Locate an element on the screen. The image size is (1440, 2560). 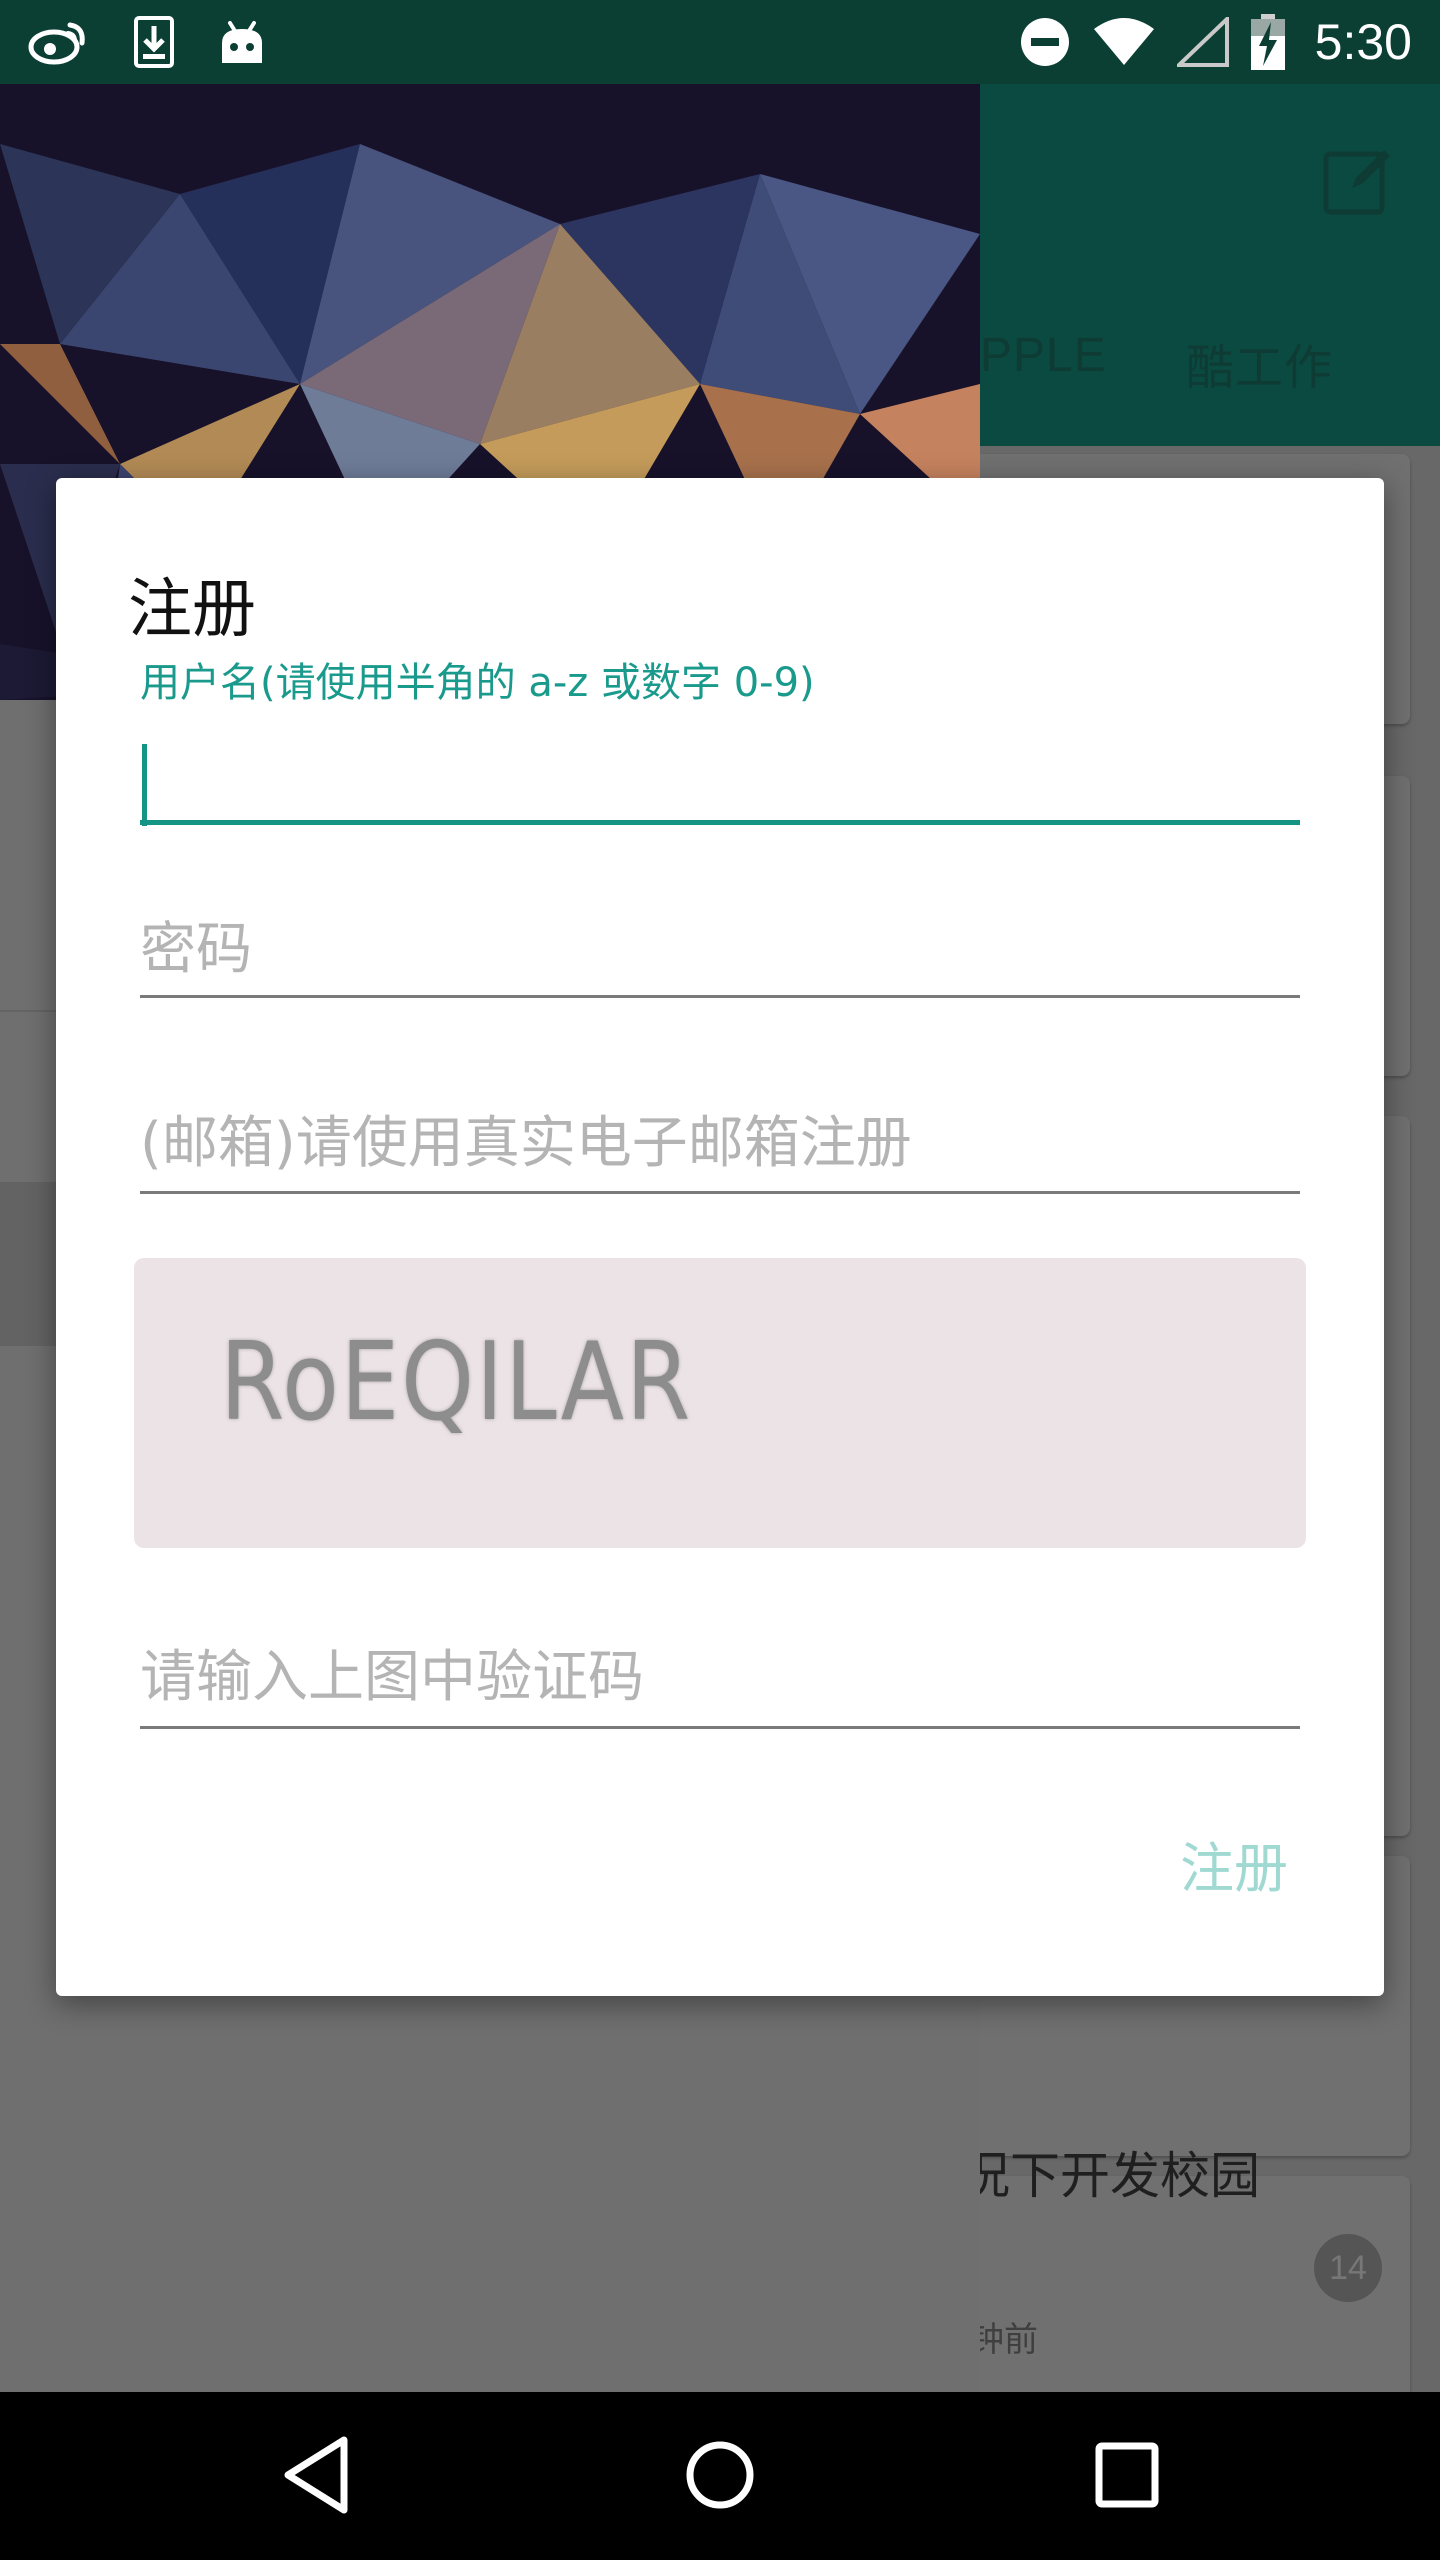
username-input is located at coordinates (720, 774).